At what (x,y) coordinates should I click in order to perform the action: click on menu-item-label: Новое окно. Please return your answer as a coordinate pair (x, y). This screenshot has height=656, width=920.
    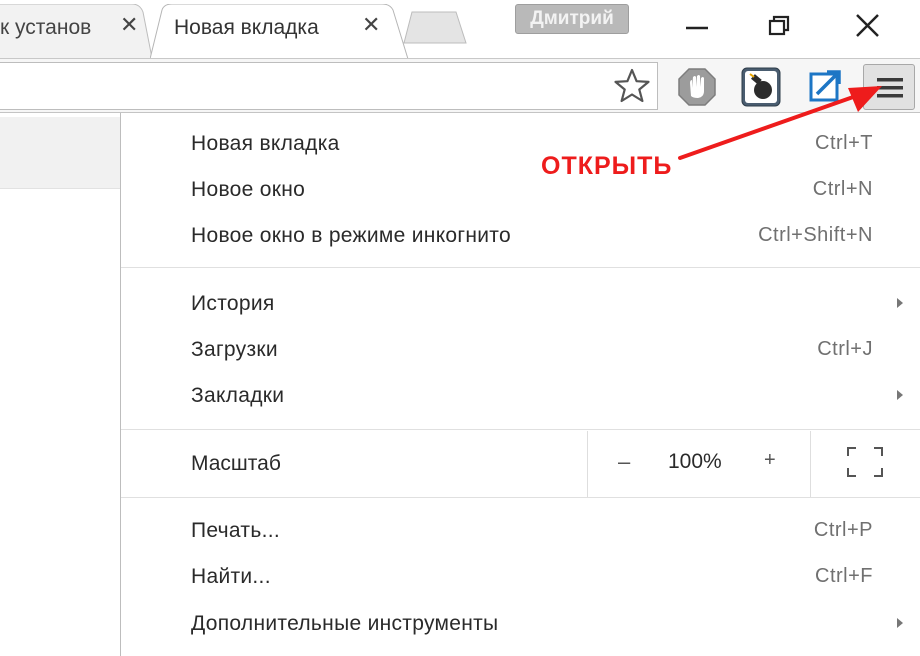
    Looking at the image, I should click on (248, 189).